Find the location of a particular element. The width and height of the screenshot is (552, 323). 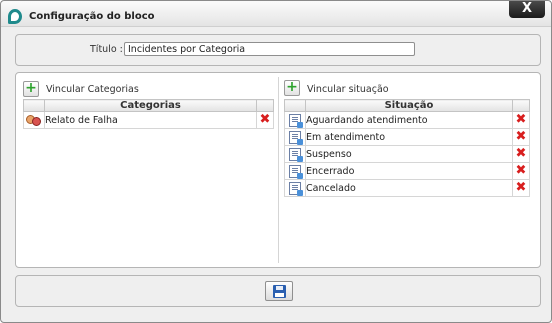

title-section: Título : is located at coordinates (278, 50).